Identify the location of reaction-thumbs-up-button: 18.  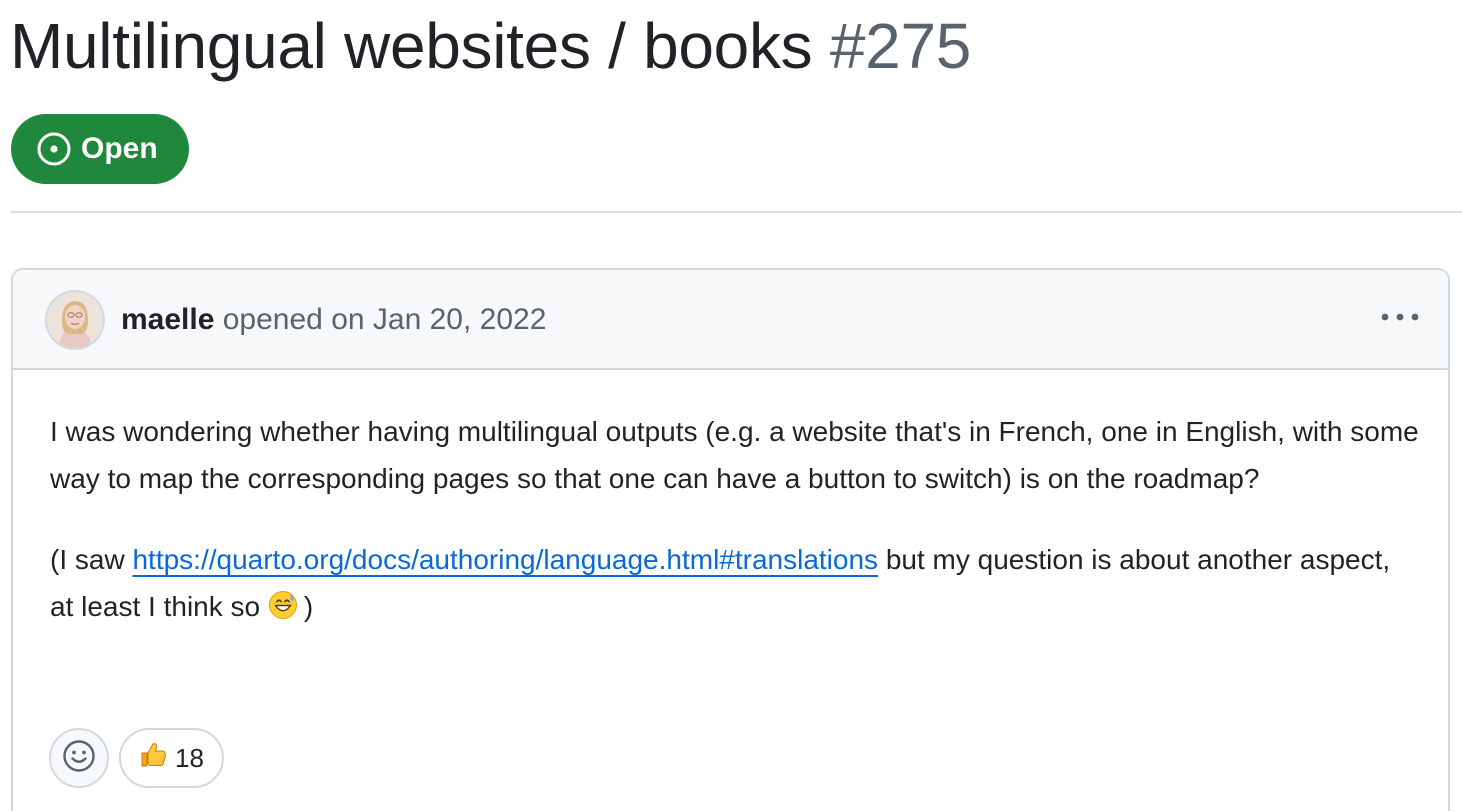
(171, 758).